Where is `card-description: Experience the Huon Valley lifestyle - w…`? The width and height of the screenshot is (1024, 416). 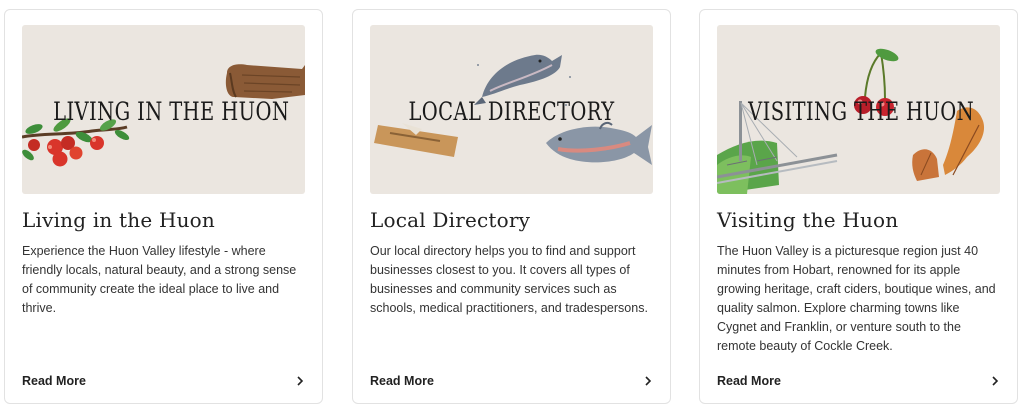
card-description: Experience the Huon Valley lifestyle - w… is located at coordinates (159, 279).